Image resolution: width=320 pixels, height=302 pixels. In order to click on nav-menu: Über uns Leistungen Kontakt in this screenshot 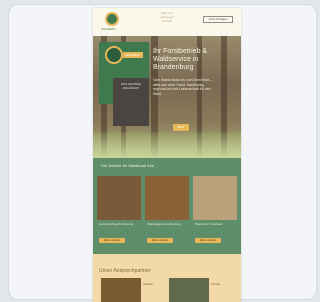, I will do `click(167, 17)`.